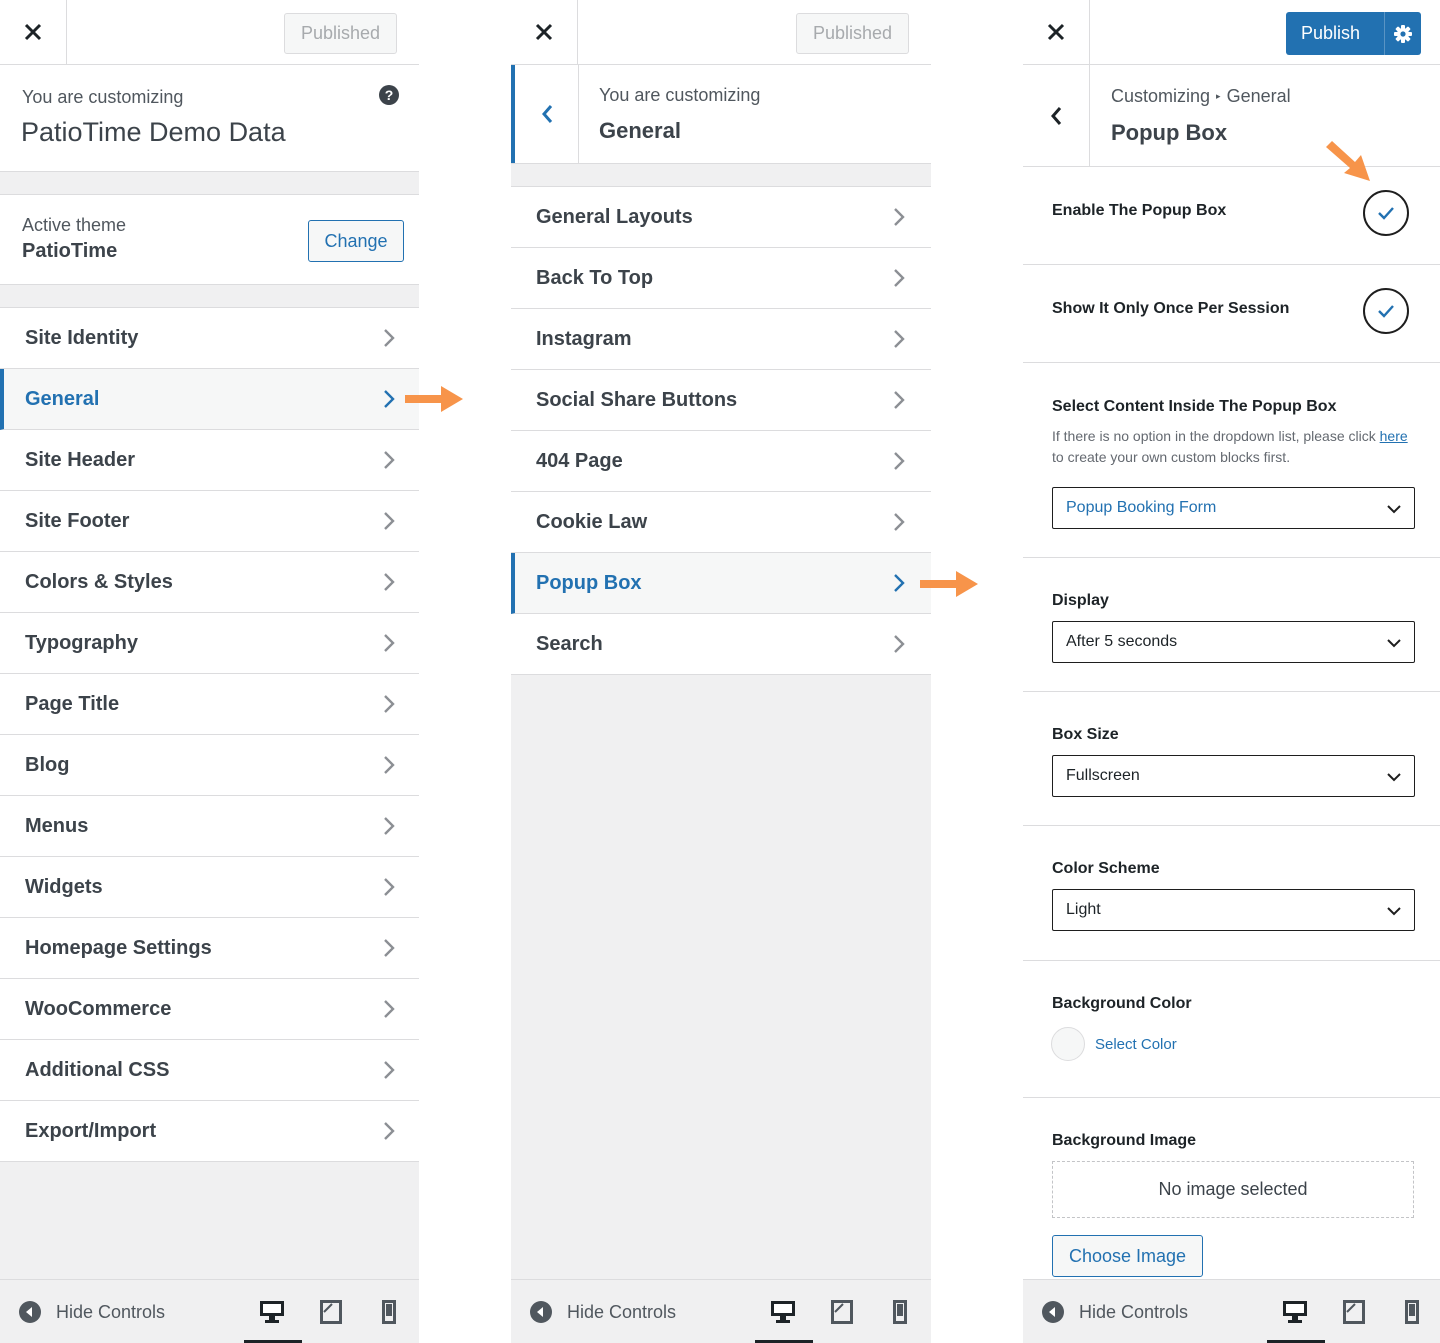 This screenshot has height=1343, width=1440. What do you see at coordinates (721, 32) in the screenshot?
I see `customizer-header: Published` at bounding box center [721, 32].